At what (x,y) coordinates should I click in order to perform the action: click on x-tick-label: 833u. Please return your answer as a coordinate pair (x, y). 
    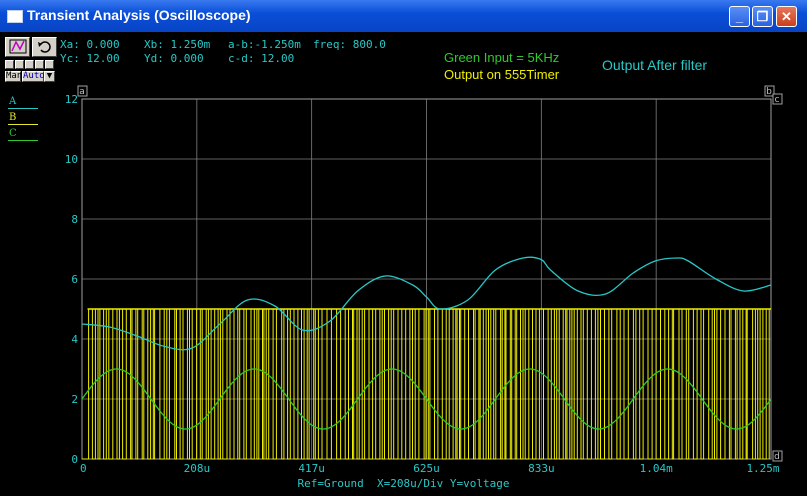
    Looking at the image, I should click on (541, 468).